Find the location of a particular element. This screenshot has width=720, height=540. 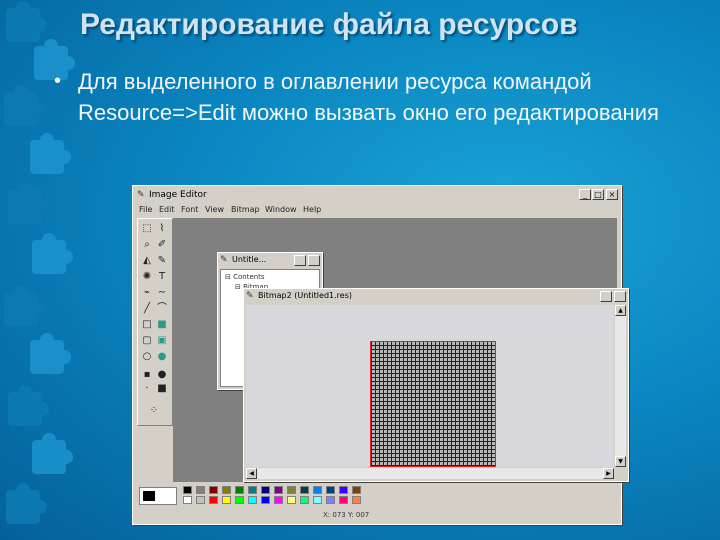

menu-help: Help is located at coordinates (312, 209).